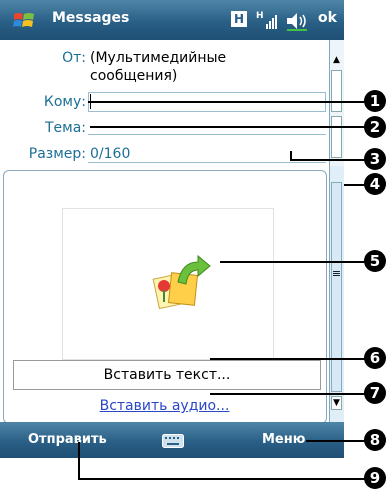 The image size is (391, 493). I want to click on window-title: Messages, so click(91, 18).